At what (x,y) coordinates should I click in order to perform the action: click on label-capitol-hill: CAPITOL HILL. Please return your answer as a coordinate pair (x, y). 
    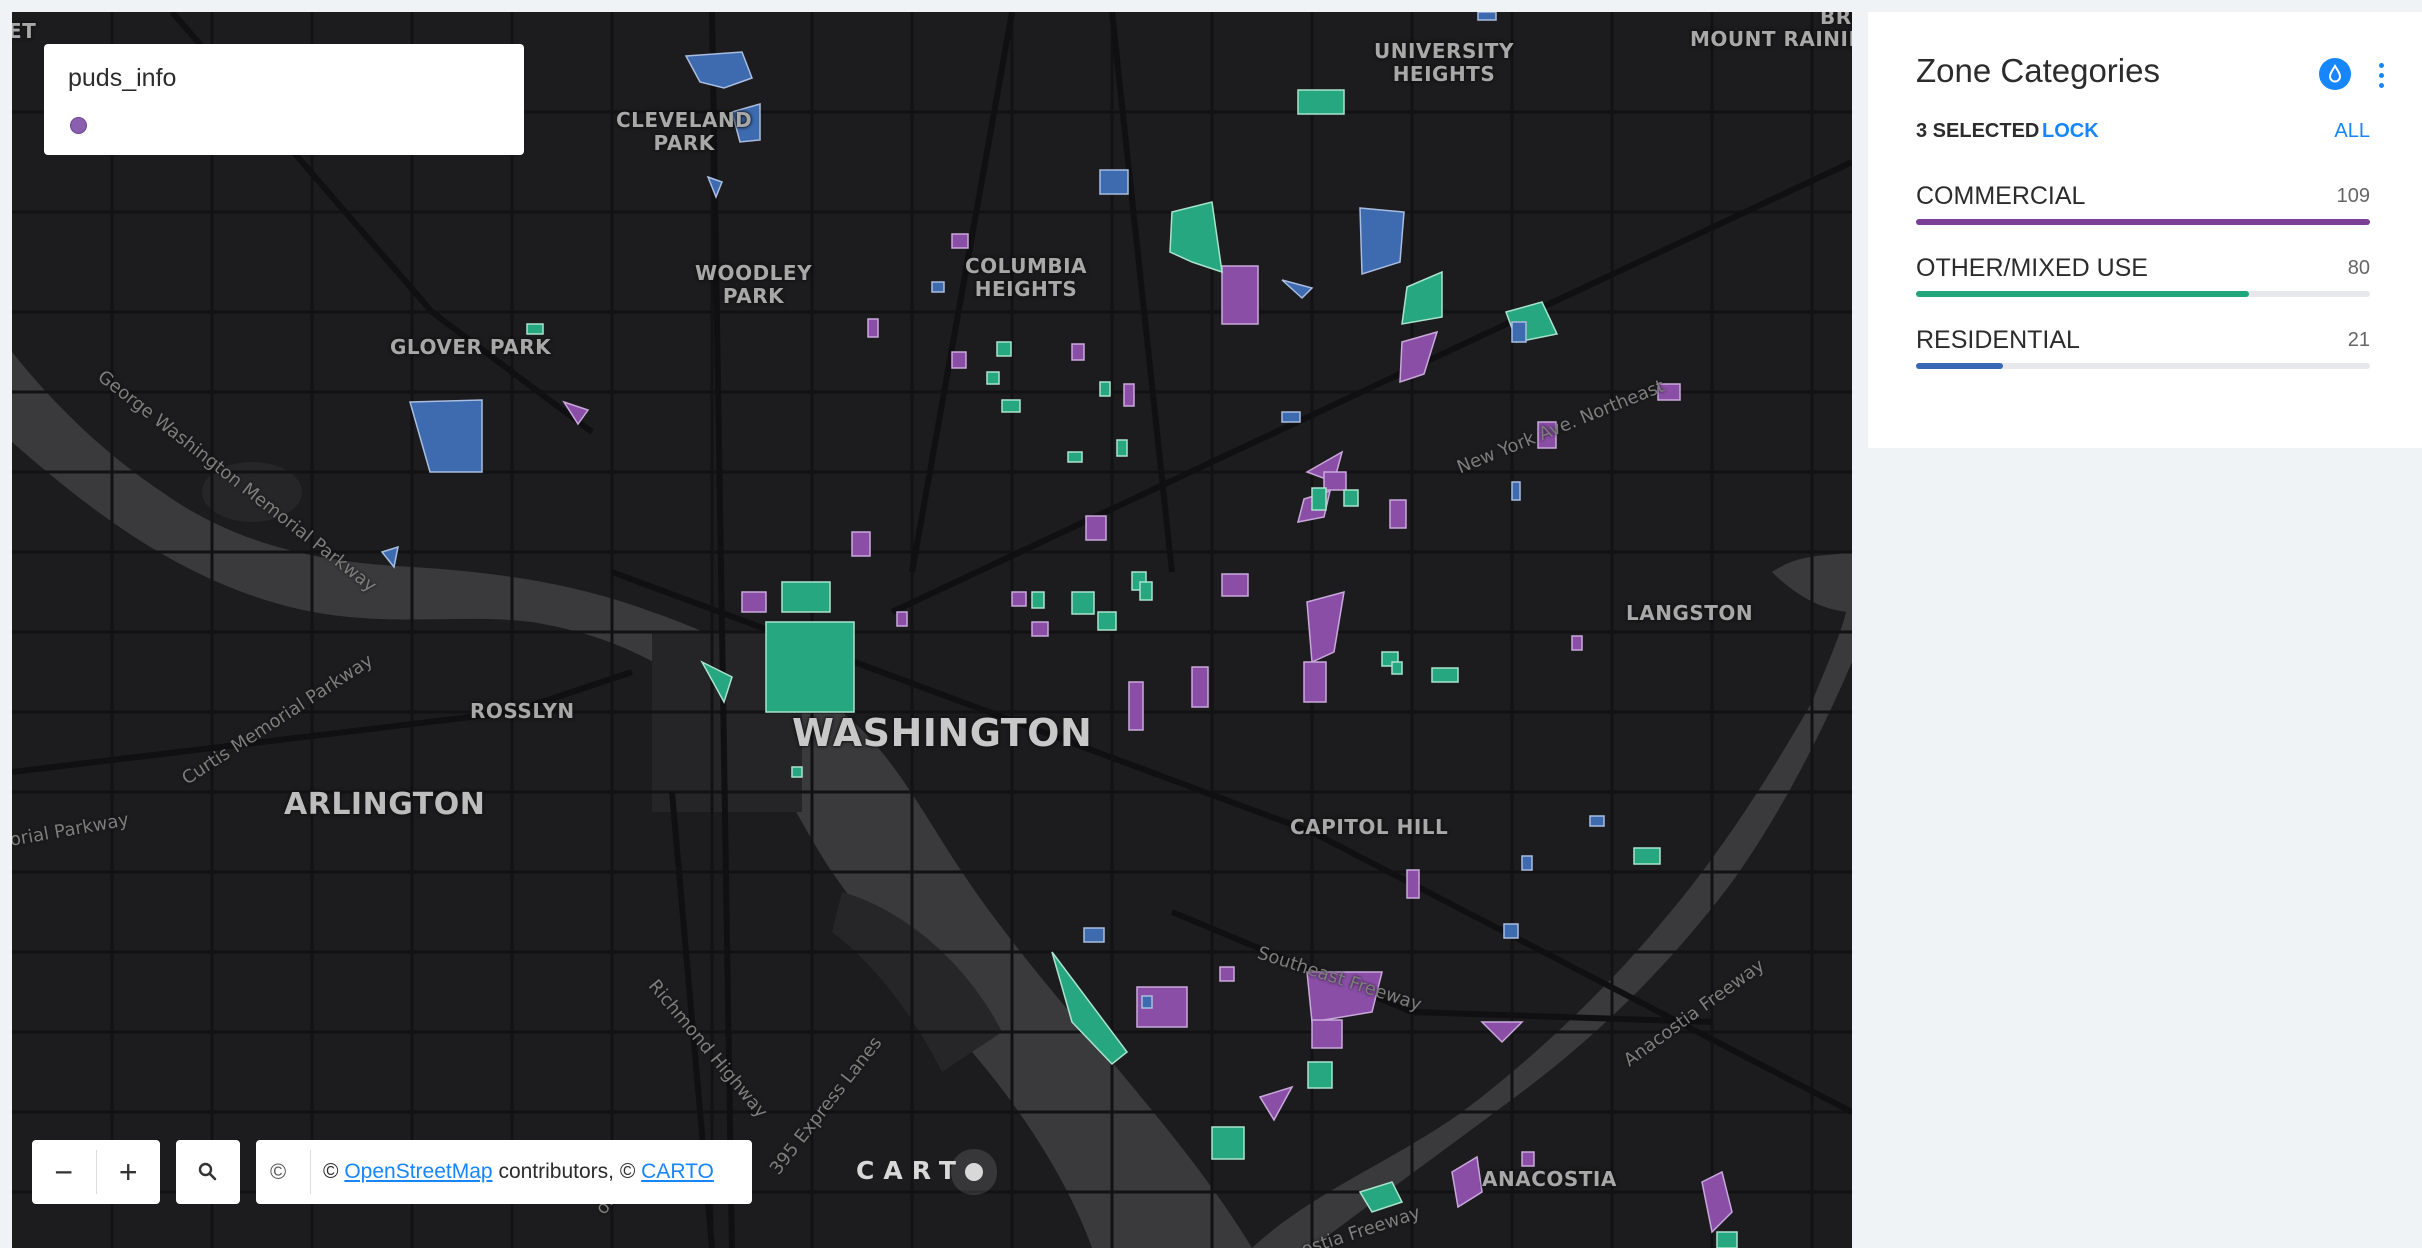
    Looking at the image, I should click on (1369, 827).